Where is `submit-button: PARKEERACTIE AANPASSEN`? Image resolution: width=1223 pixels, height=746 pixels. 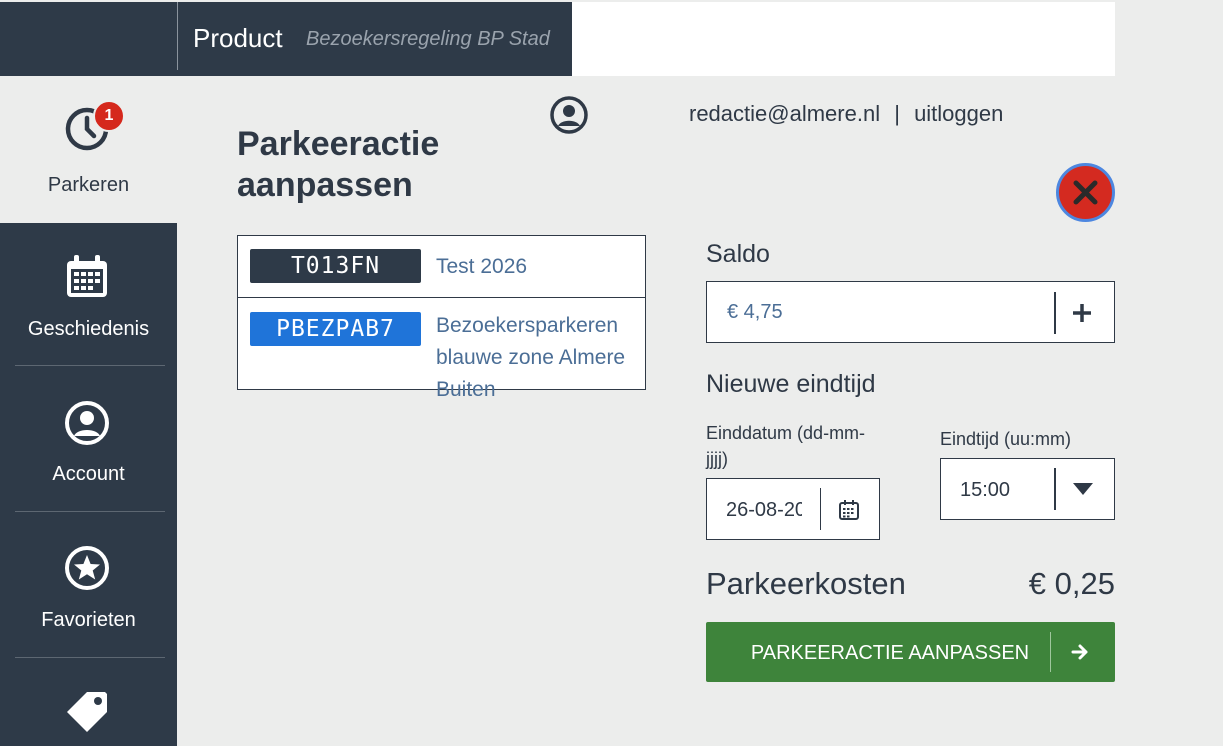
submit-button: PARKEERACTIE AANPASSEN is located at coordinates (910, 652).